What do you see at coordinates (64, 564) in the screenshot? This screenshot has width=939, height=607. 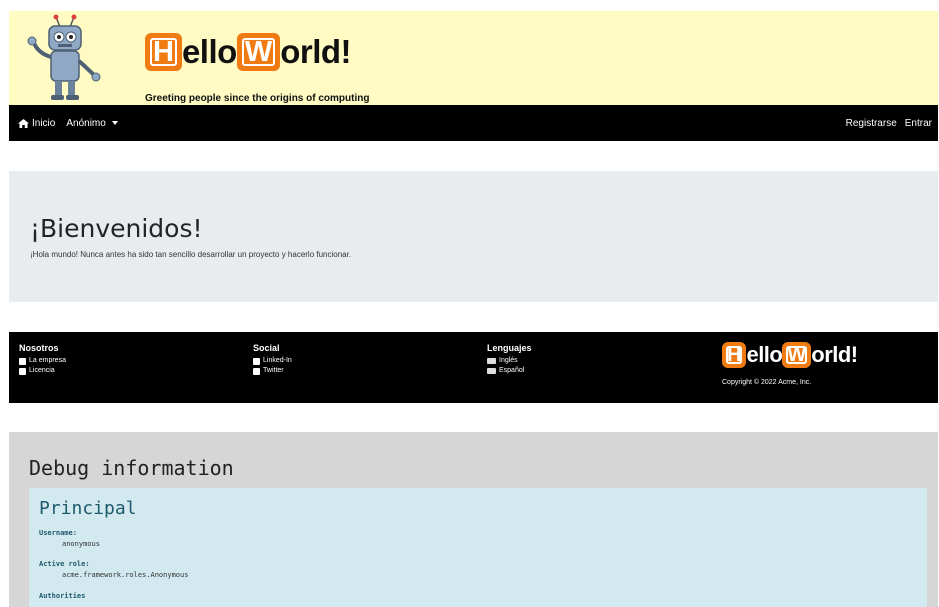 I see `role-label: Active role:` at bounding box center [64, 564].